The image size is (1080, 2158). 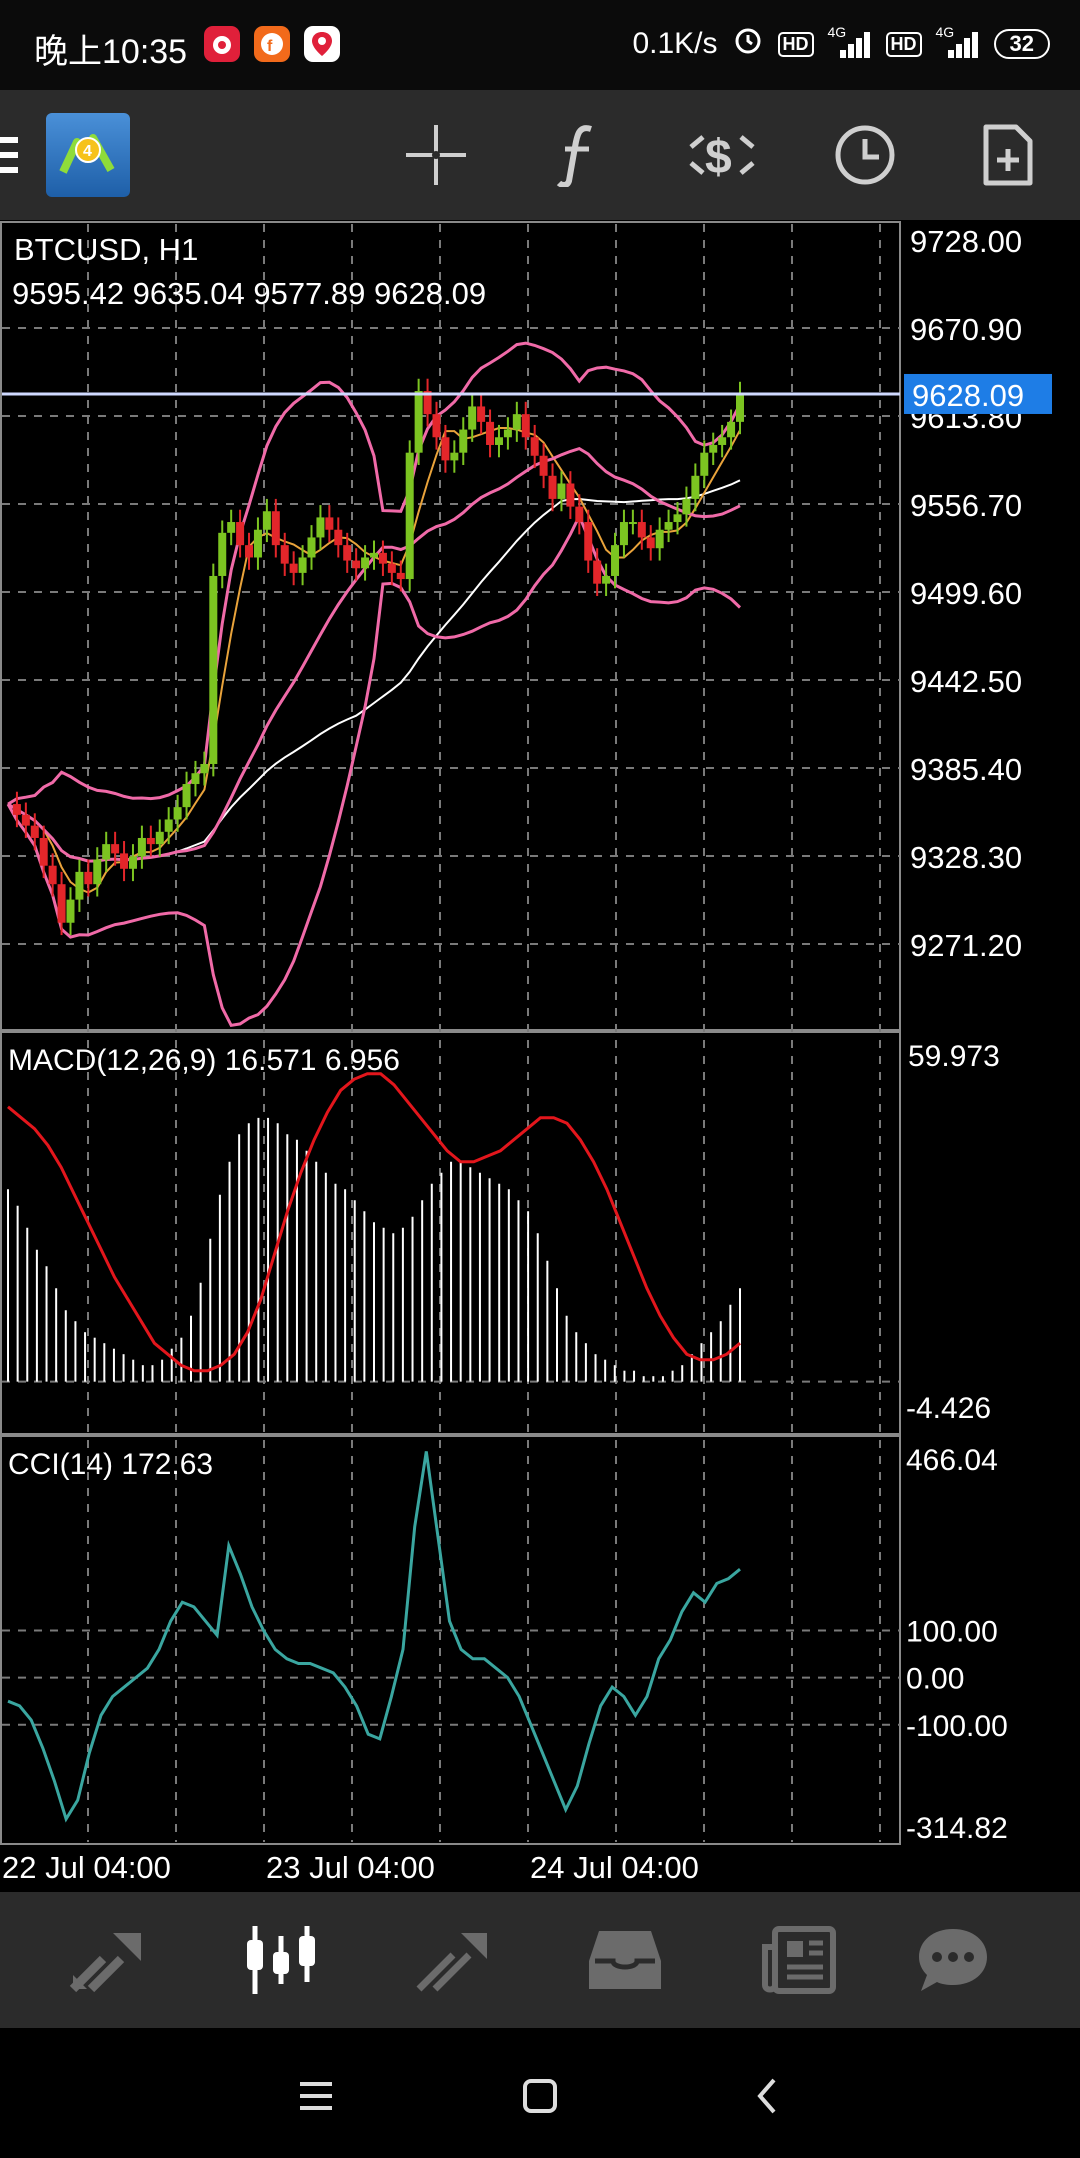 What do you see at coordinates (935, 1679) in the screenshot?
I see `cci-axis-label: 0.00` at bounding box center [935, 1679].